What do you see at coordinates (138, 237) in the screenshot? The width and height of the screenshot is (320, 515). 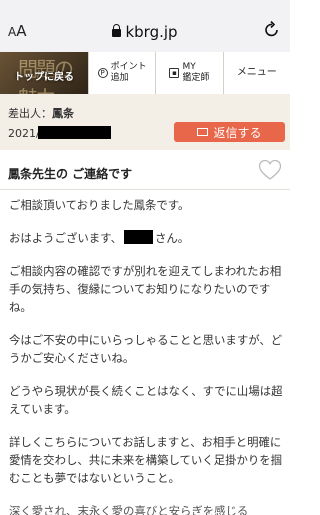 I see `redacted-name` at bounding box center [138, 237].